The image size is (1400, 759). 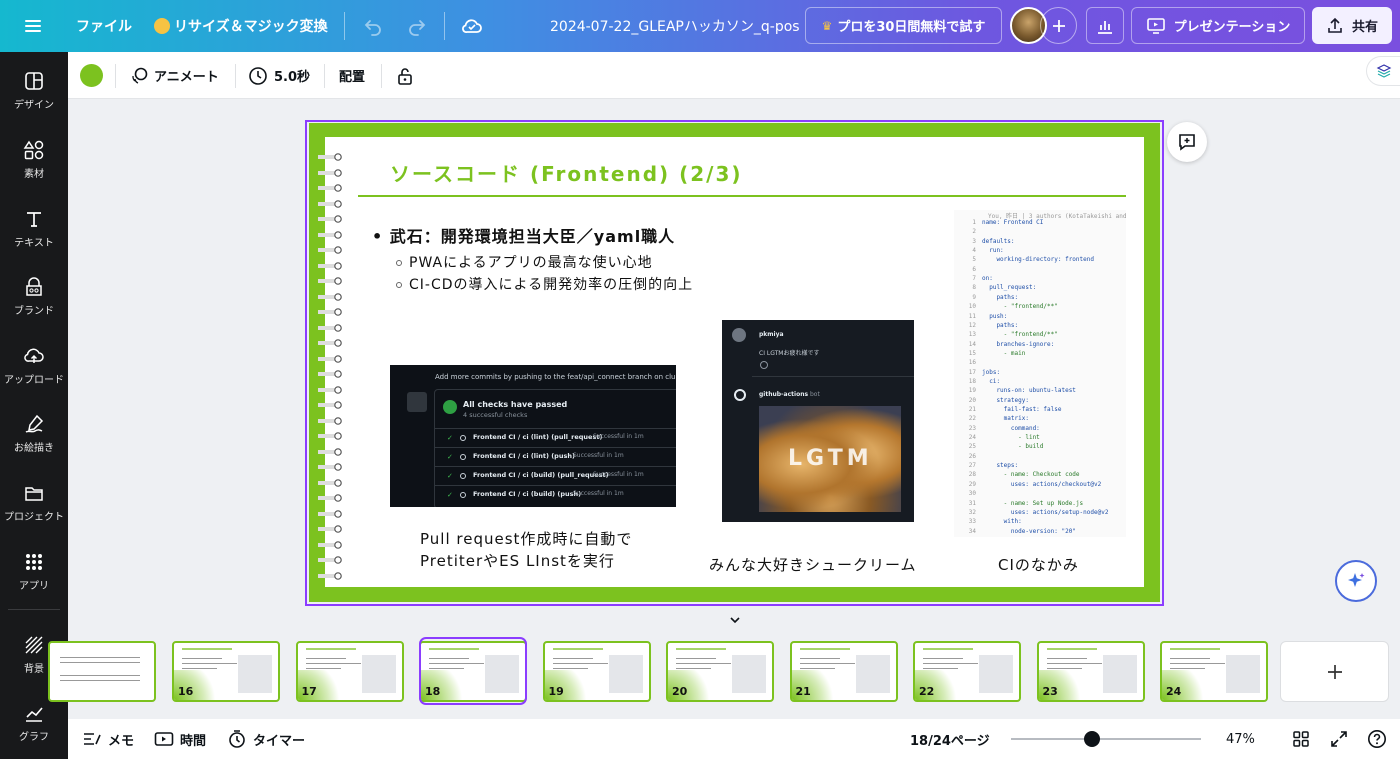 I want to click on current-page-highlight, so click(x=473, y=671).